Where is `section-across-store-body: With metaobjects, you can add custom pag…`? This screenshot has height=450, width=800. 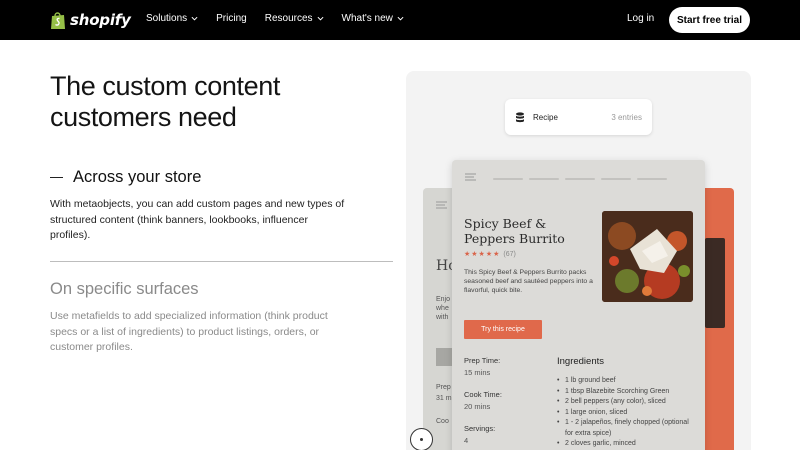
section-across-store-body: With metaobjects, you can add custom pag… is located at coordinates (197, 219).